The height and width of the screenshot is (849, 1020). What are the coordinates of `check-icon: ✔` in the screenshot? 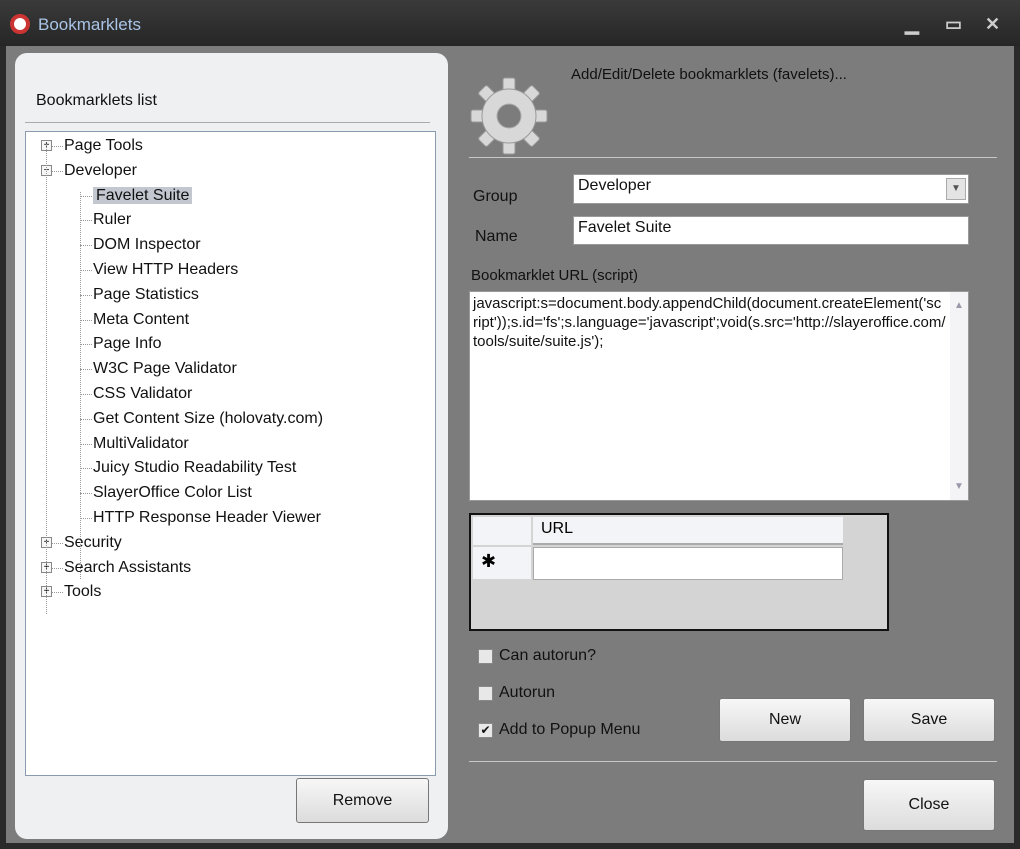 It's located at (485, 730).